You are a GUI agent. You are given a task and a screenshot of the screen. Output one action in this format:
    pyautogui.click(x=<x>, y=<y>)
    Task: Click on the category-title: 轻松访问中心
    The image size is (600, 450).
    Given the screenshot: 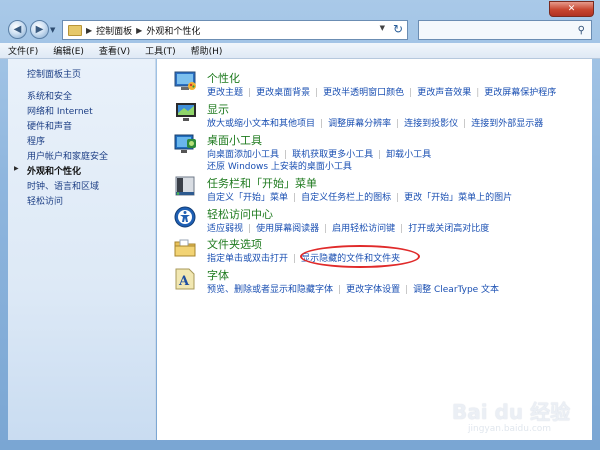 What is the action you would take?
    pyautogui.click(x=240, y=214)
    